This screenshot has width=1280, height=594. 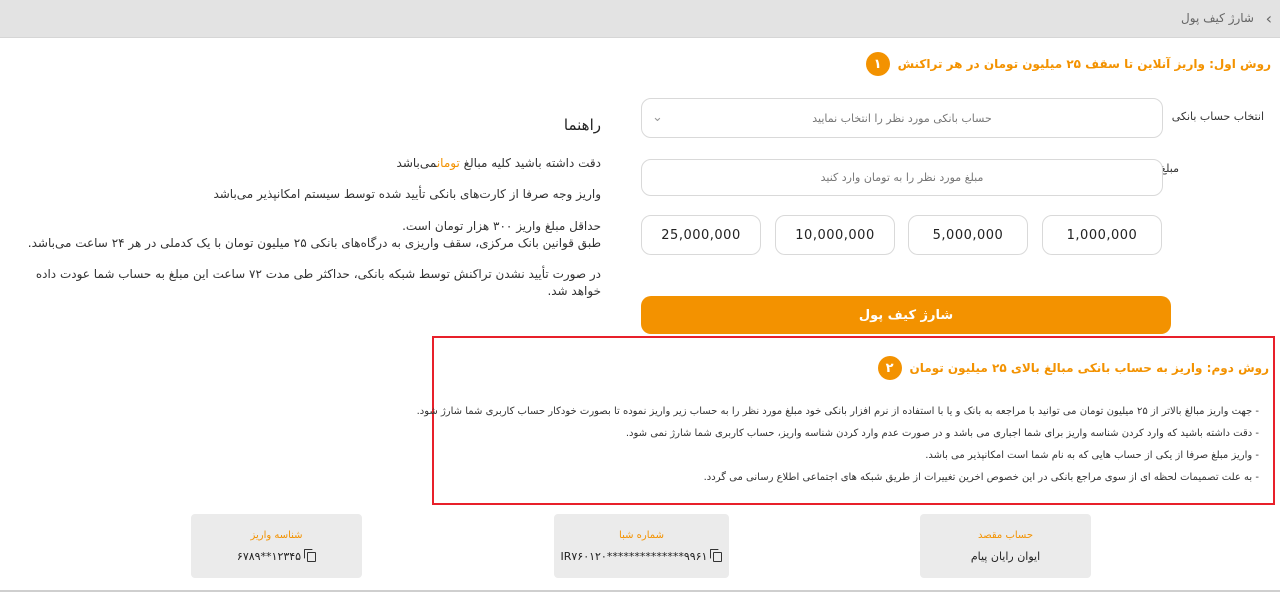 I want to click on amount-label: مبلغ, so click(x=1169, y=168).